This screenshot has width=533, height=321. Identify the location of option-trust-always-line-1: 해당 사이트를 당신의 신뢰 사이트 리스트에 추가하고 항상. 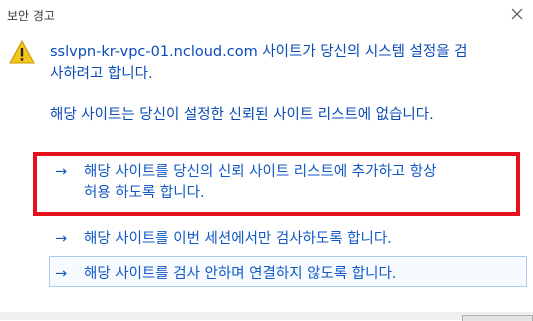
(260, 172).